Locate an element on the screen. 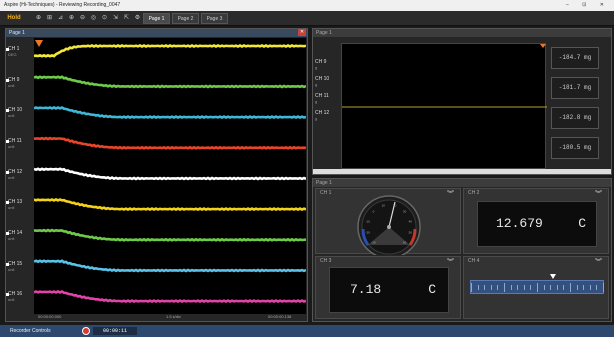 This screenshot has height=337, width=614. channel-unit: DEG is located at coordinates (12, 54).